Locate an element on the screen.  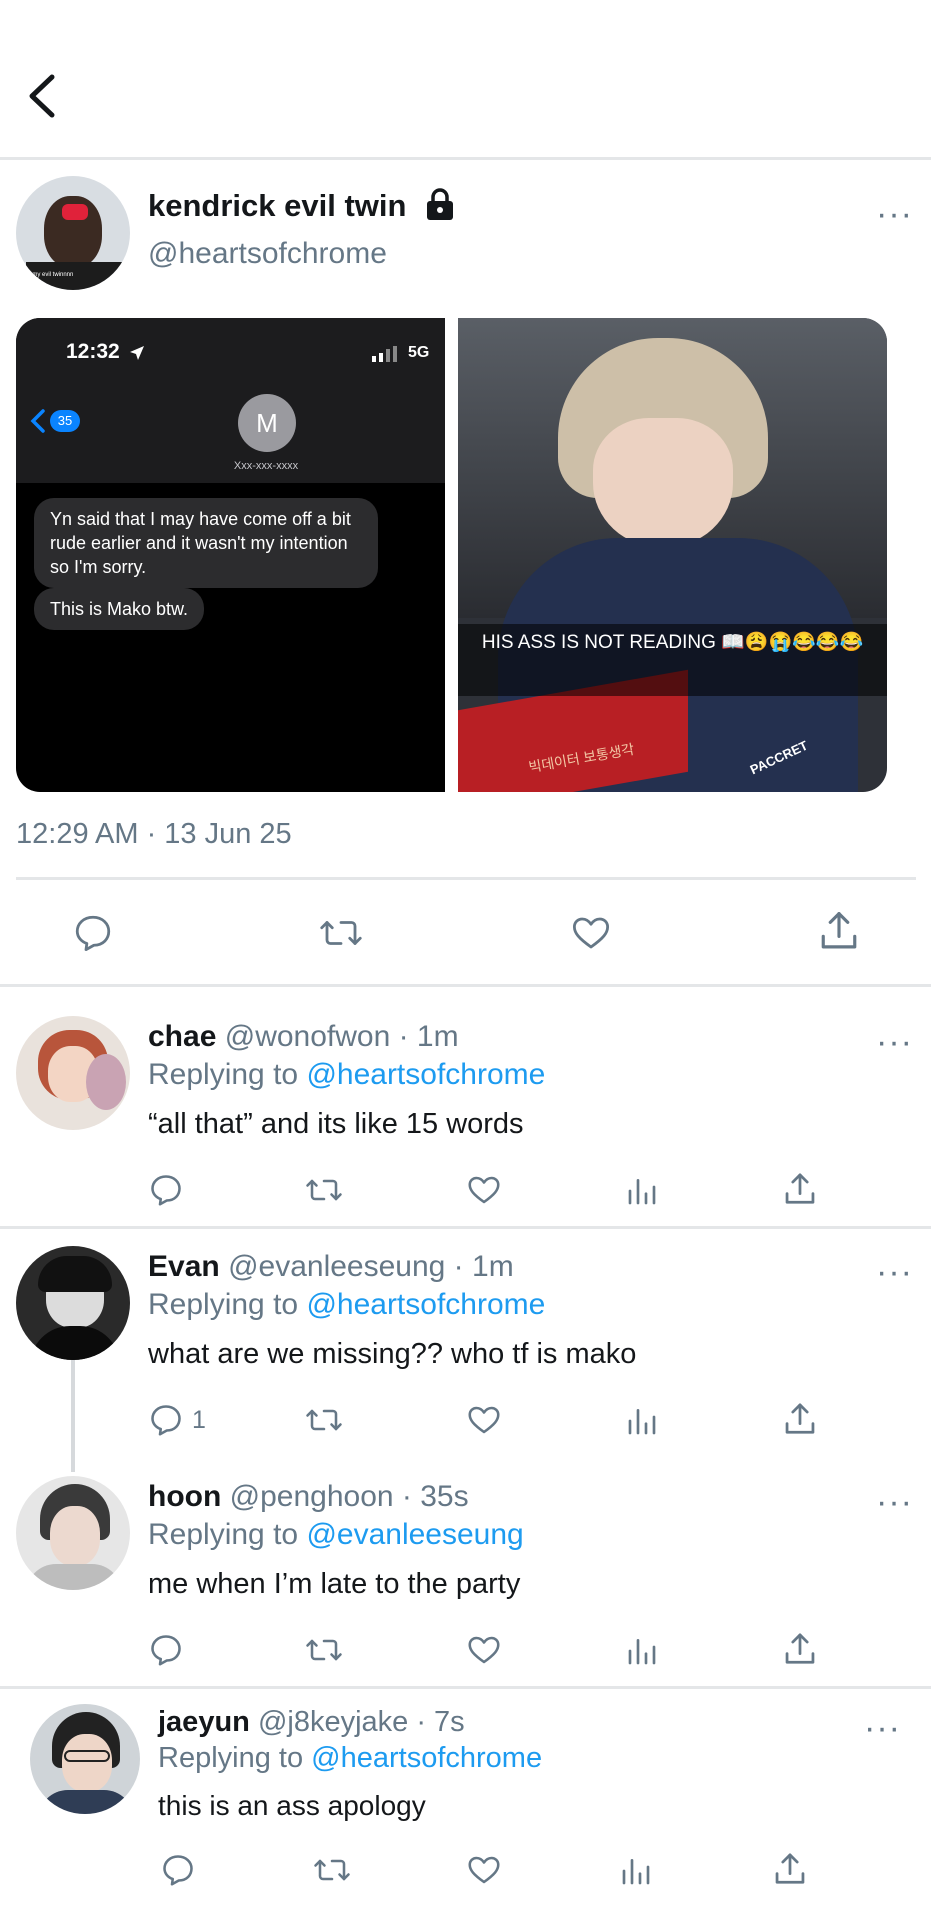
location-arrow-icon is located at coordinates (137, 353).